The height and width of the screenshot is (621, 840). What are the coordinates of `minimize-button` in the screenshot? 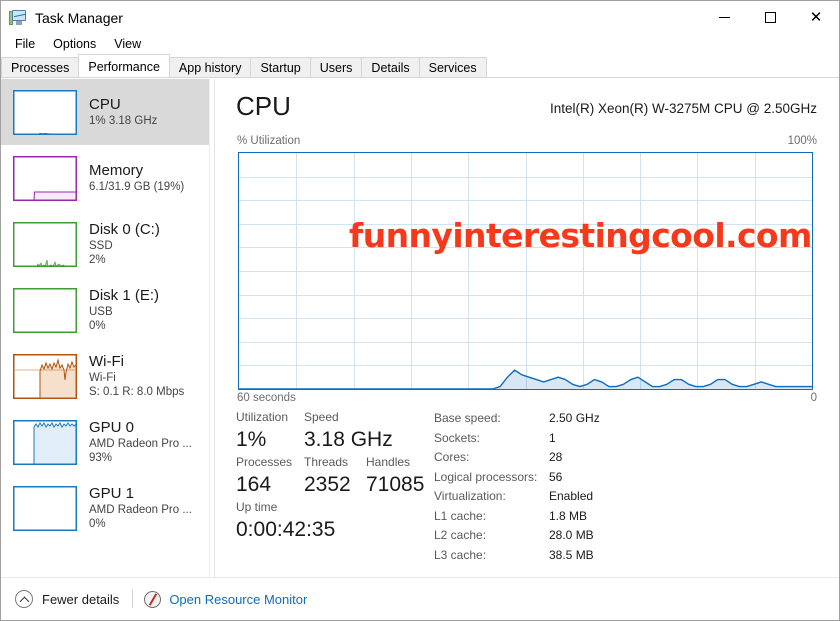 It's located at (724, 17).